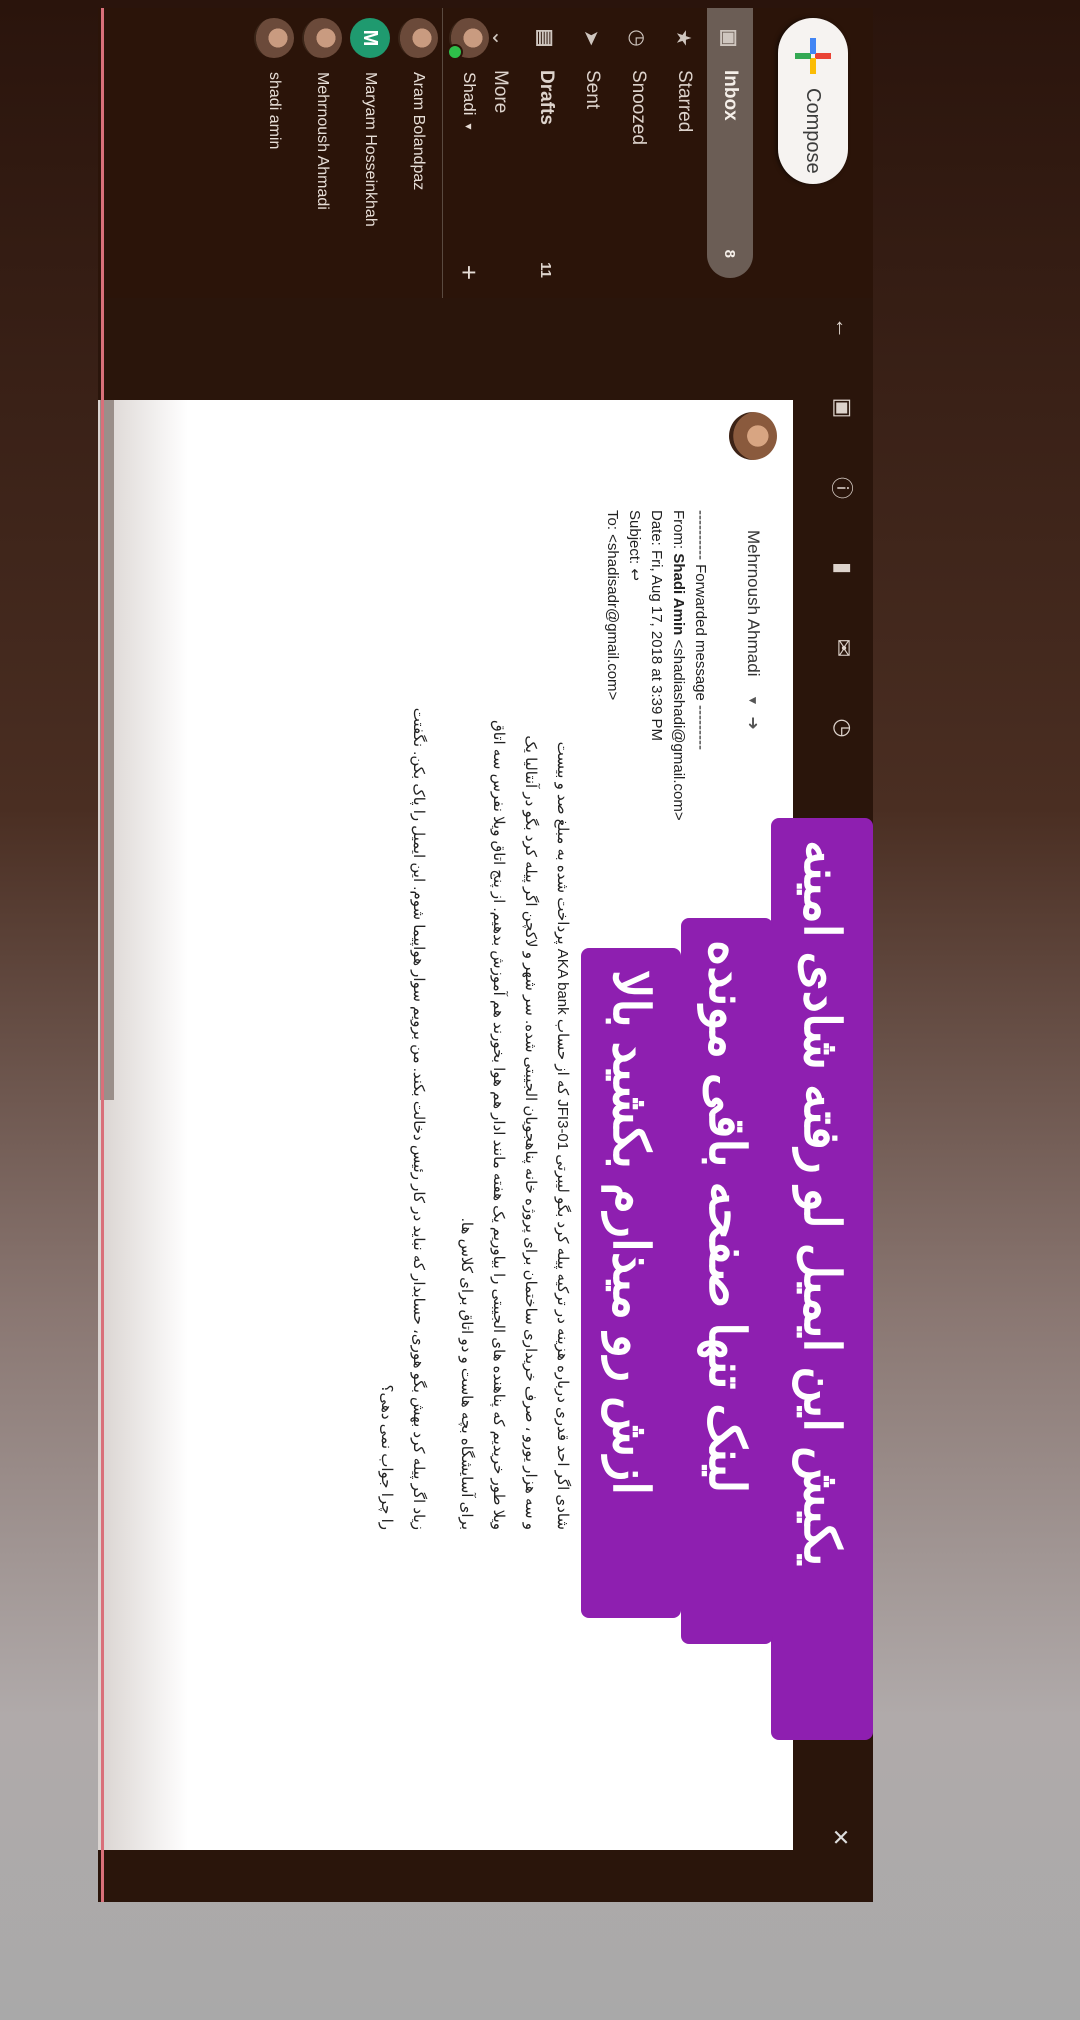  I want to click on inbox-count: 8, so click(730, 253).